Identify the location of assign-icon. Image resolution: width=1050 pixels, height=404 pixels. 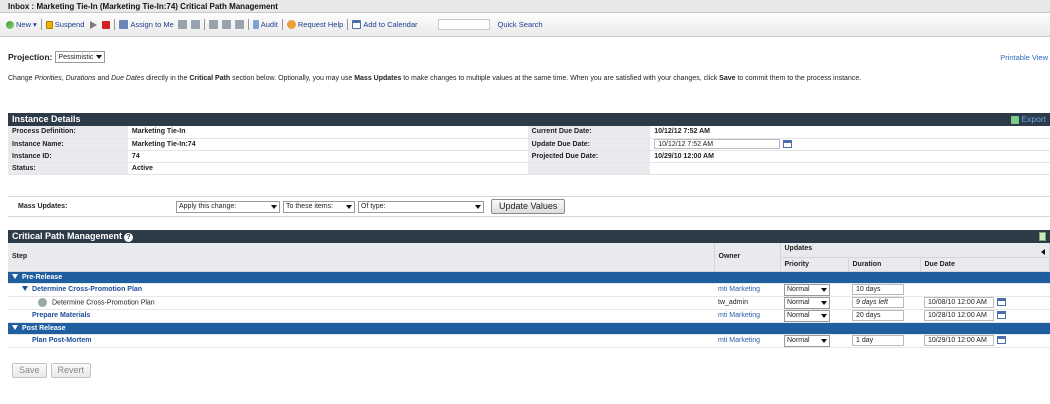
(124, 24).